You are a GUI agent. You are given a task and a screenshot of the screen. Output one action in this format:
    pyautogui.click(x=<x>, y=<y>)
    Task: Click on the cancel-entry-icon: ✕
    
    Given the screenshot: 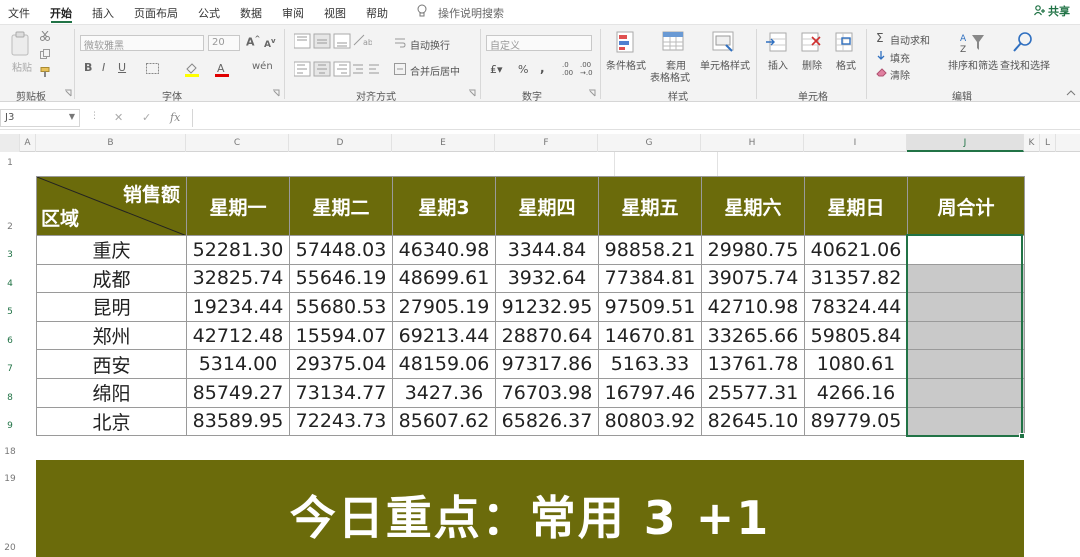 What is the action you would take?
    pyautogui.click(x=118, y=117)
    